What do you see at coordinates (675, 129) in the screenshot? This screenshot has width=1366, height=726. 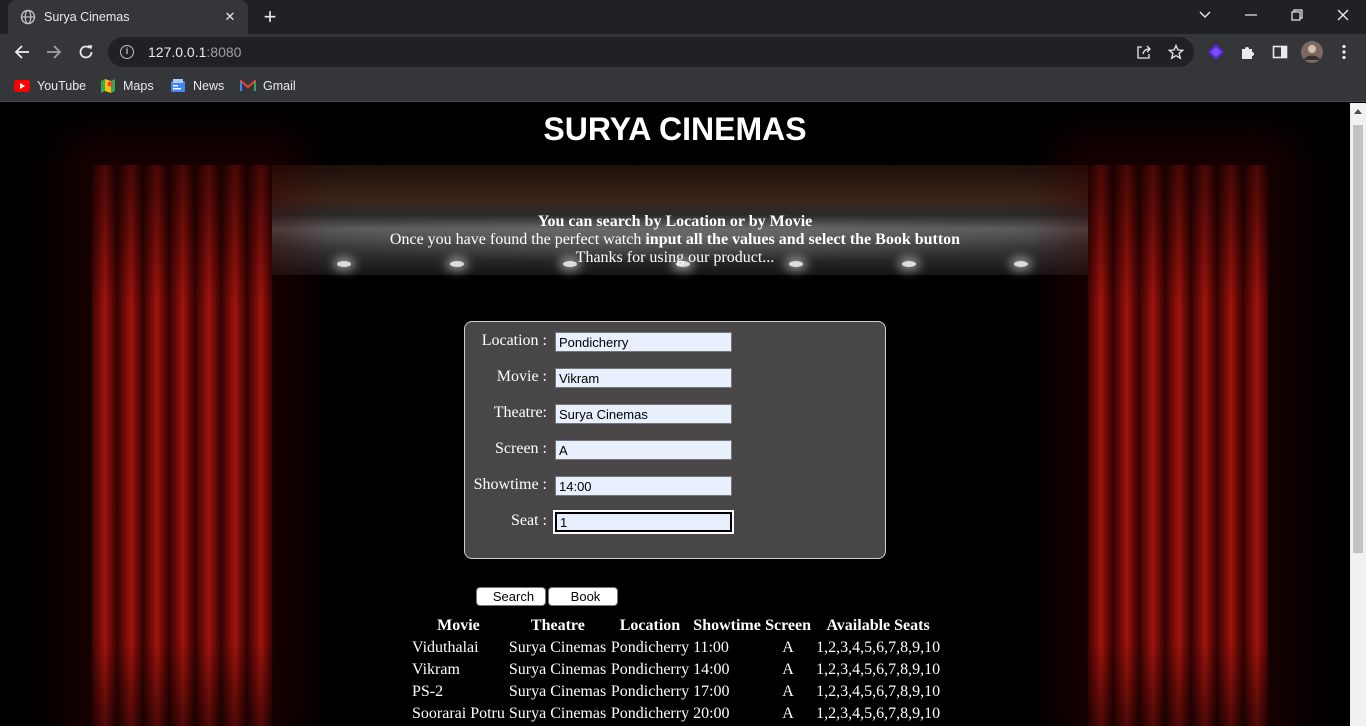 I see `page-title: SURYA CINEMAS` at bounding box center [675, 129].